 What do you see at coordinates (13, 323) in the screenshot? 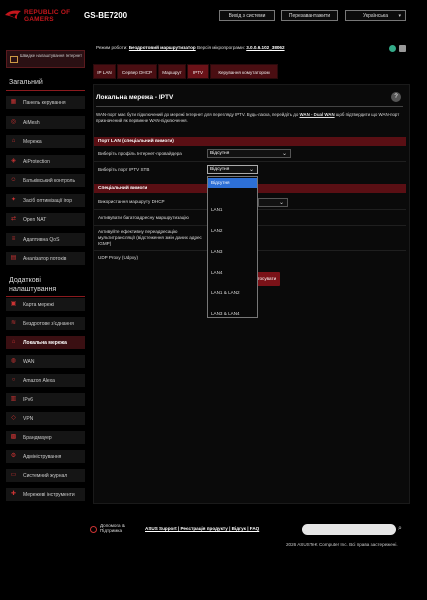
I see `wireless-icon: ≋` at bounding box center [13, 323].